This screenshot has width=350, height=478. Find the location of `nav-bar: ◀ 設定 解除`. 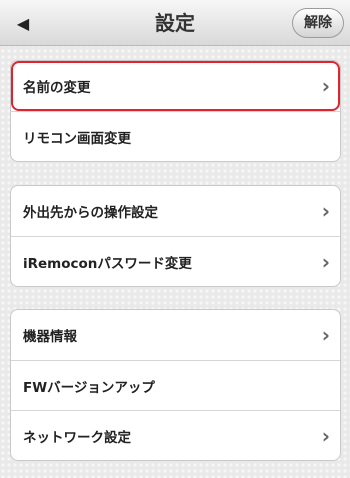

nav-bar: ◀ 設定 解除 is located at coordinates (175, 23).